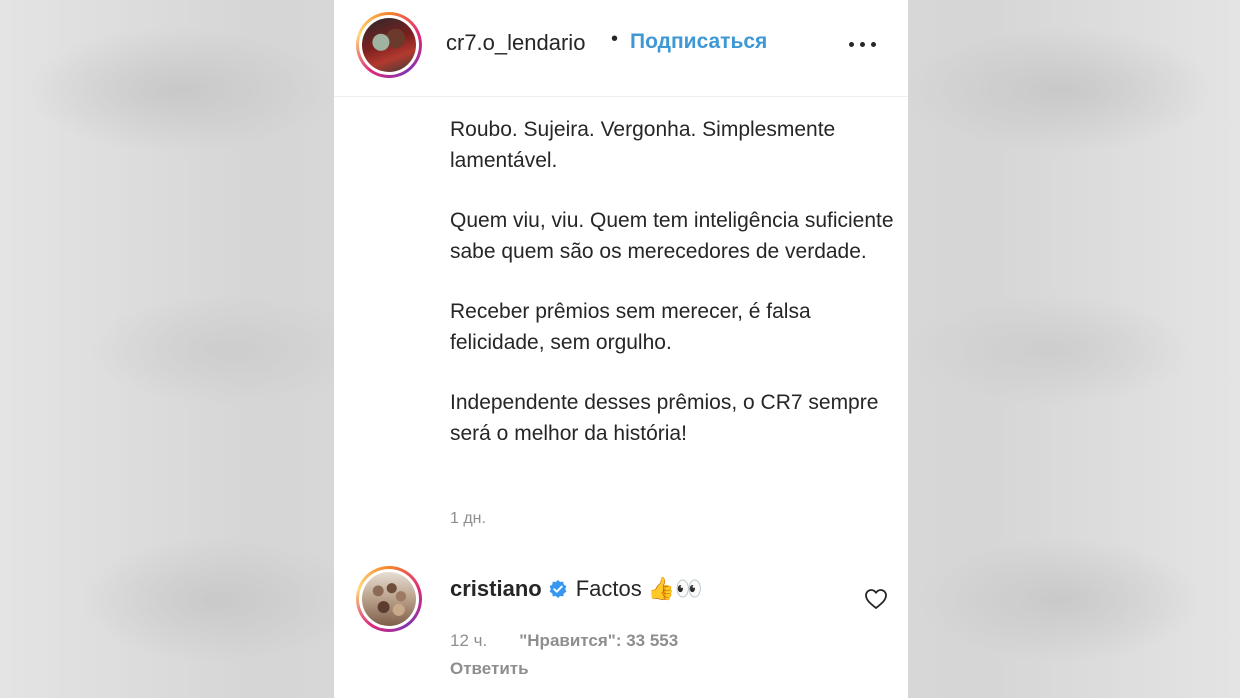  I want to click on comment-likes-count: "Нравится": 33 553, so click(598, 640).